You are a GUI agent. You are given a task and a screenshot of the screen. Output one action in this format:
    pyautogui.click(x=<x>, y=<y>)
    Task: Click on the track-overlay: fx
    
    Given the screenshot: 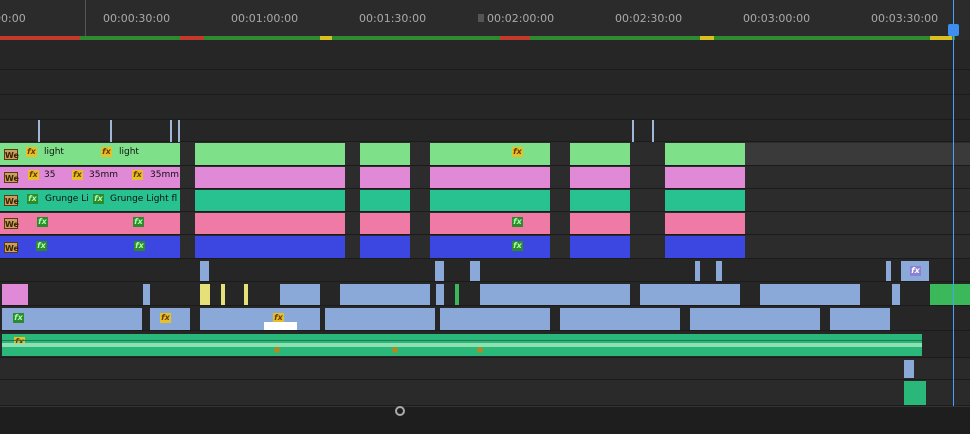 What is the action you would take?
    pyautogui.click(x=485, y=270)
    